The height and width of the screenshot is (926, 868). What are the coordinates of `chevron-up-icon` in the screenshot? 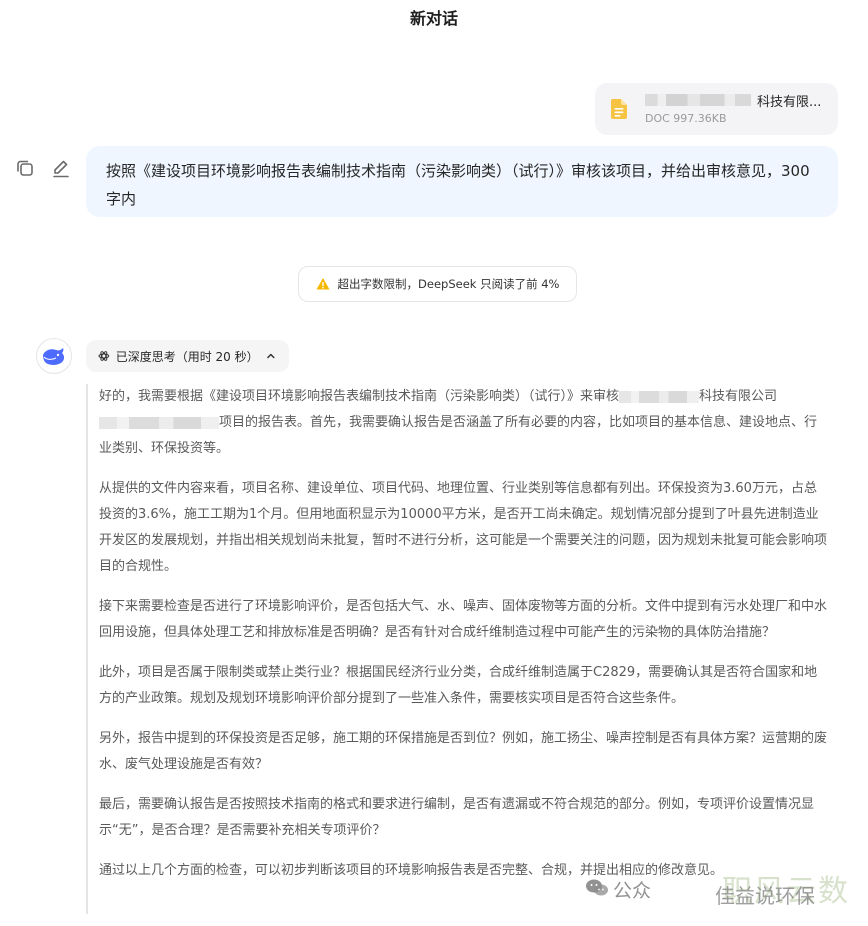 It's located at (271, 356).